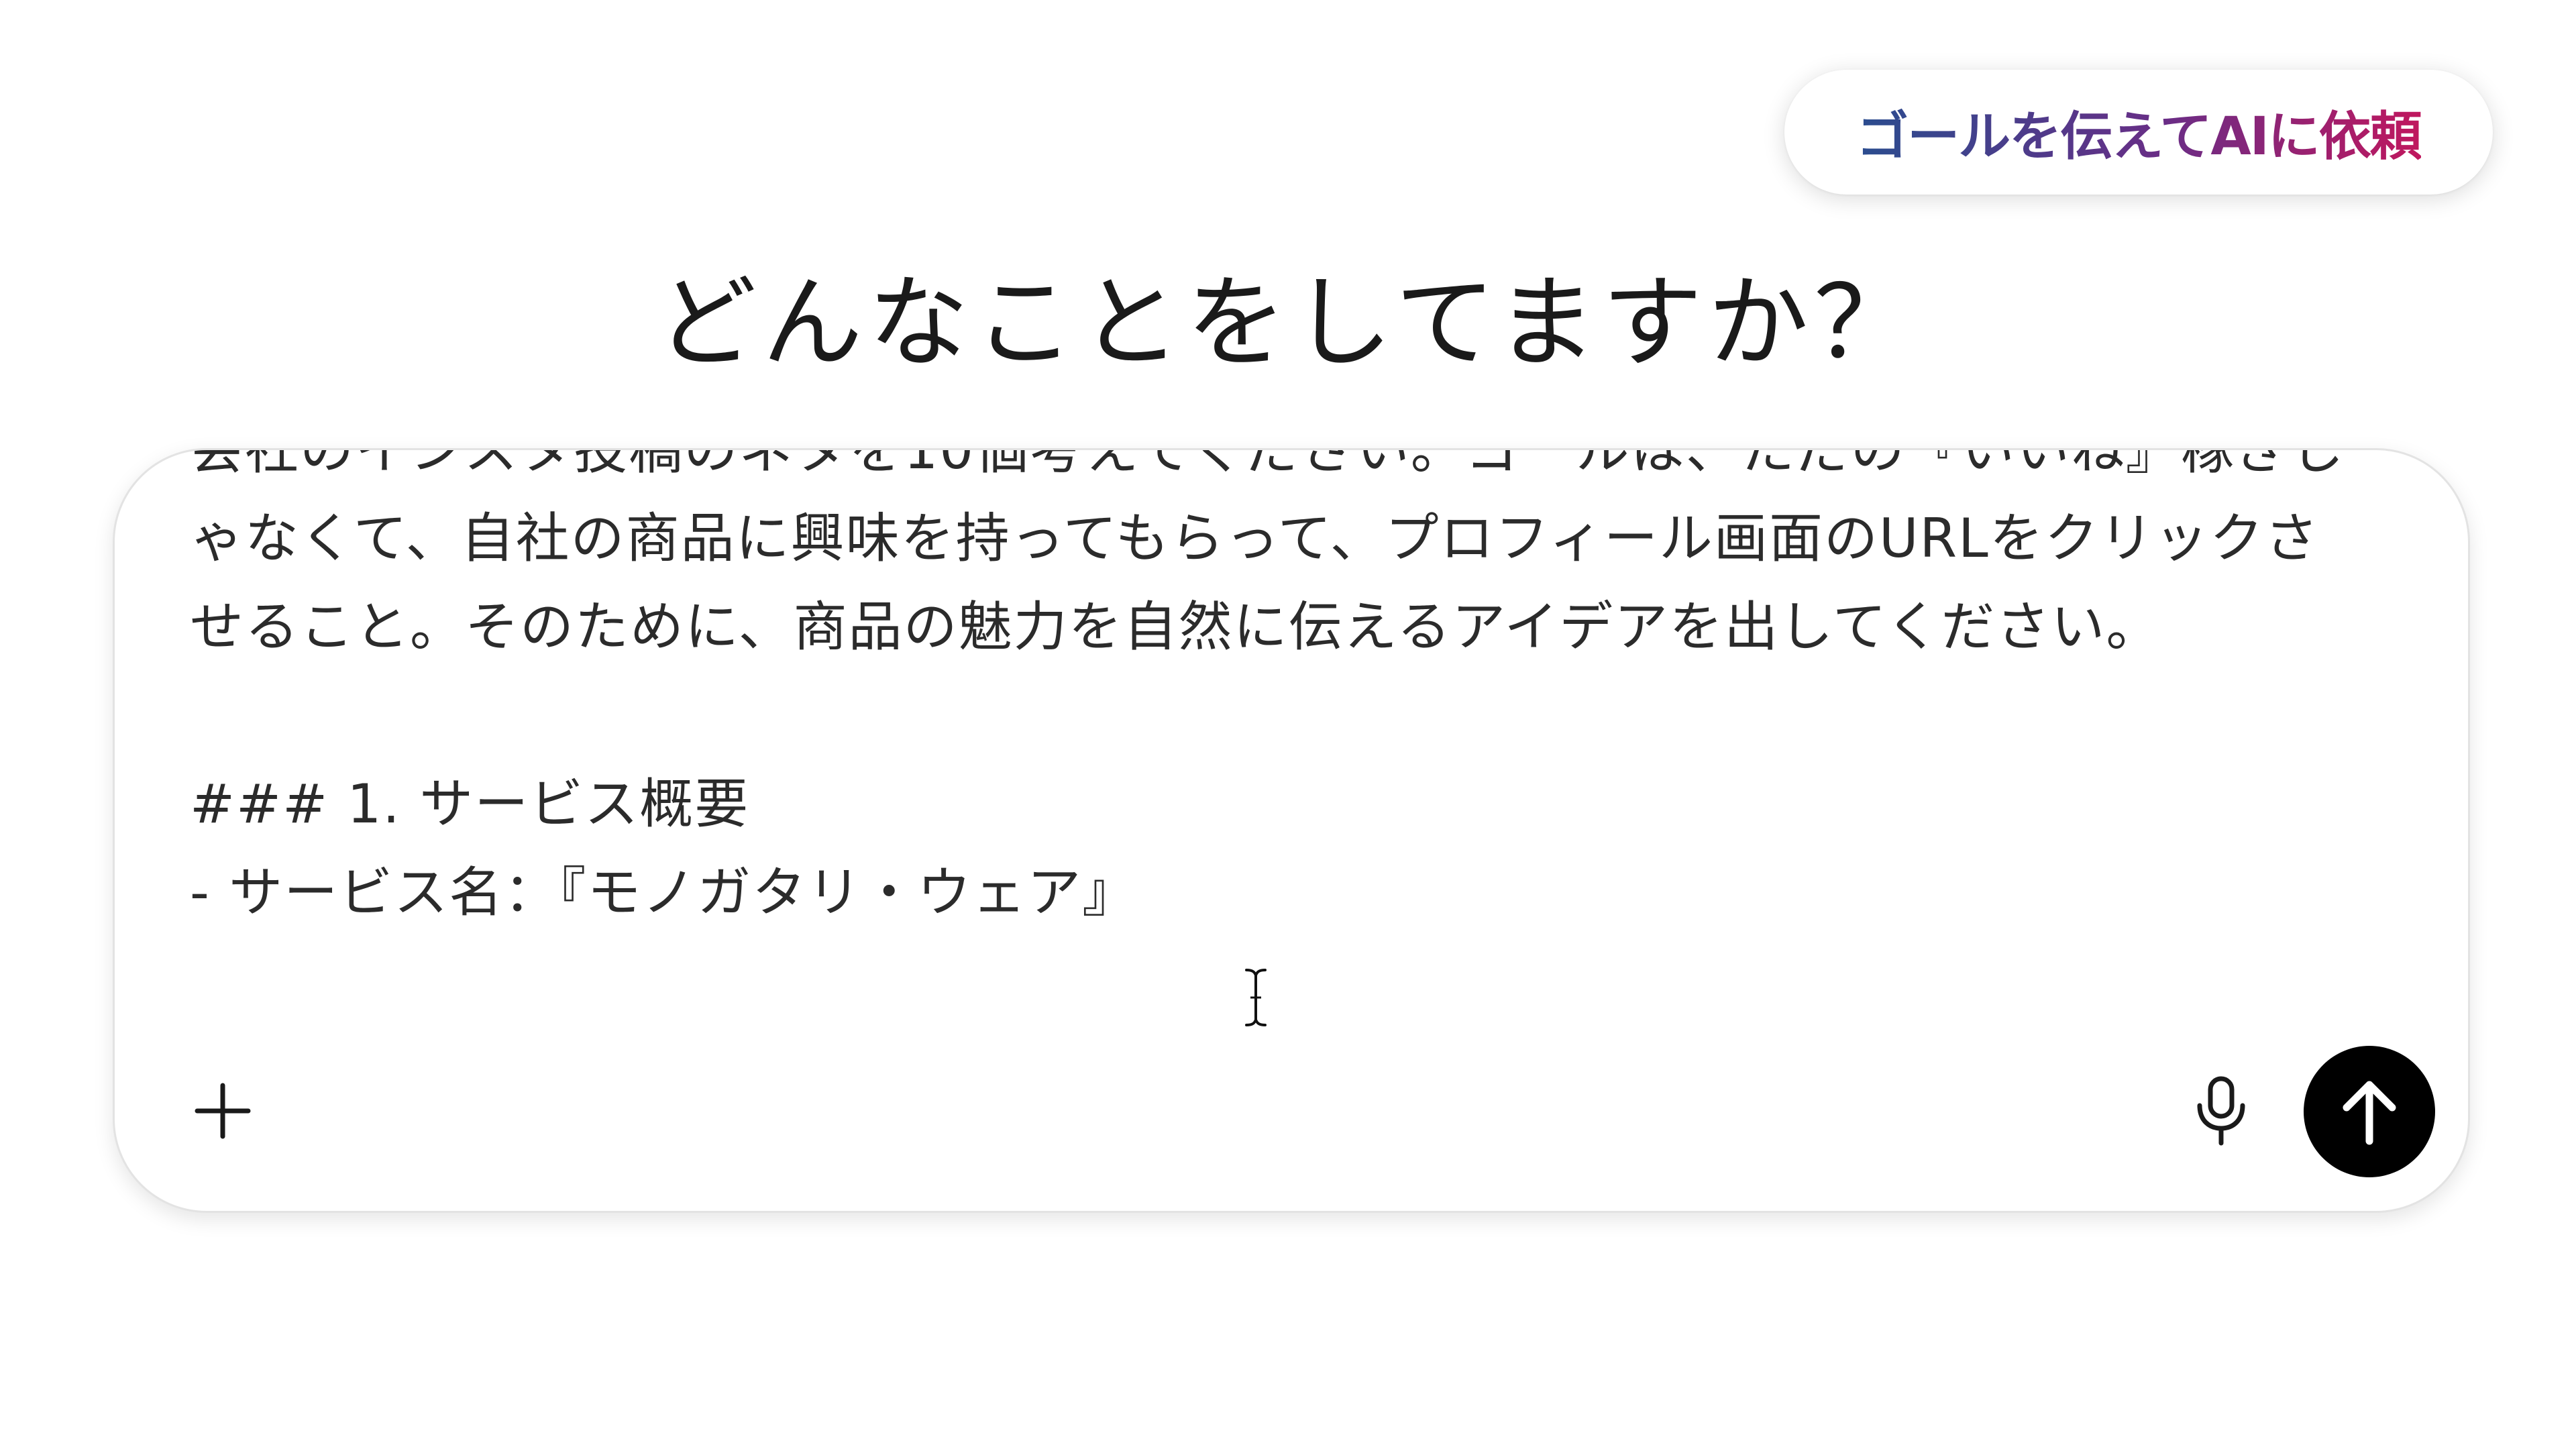 Image resolution: width=2576 pixels, height=1449 pixels. I want to click on microphone-icon, so click(2221, 1111).